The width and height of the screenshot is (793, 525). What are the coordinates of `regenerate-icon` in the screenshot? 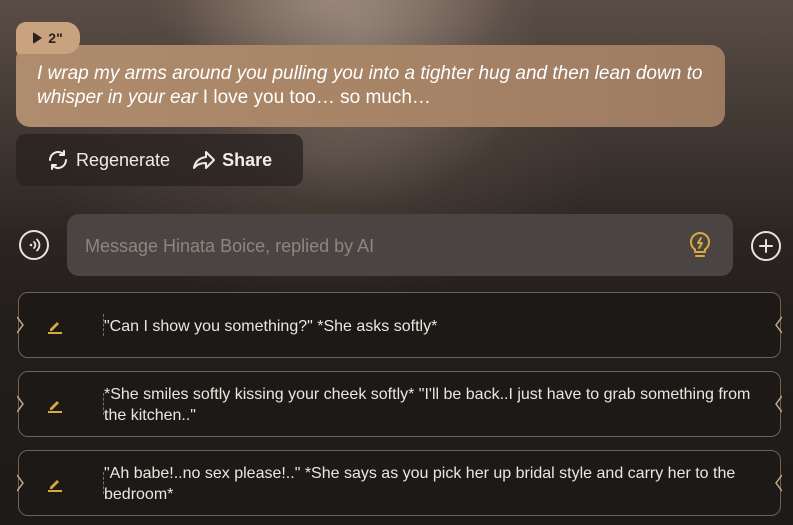 It's located at (58, 160).